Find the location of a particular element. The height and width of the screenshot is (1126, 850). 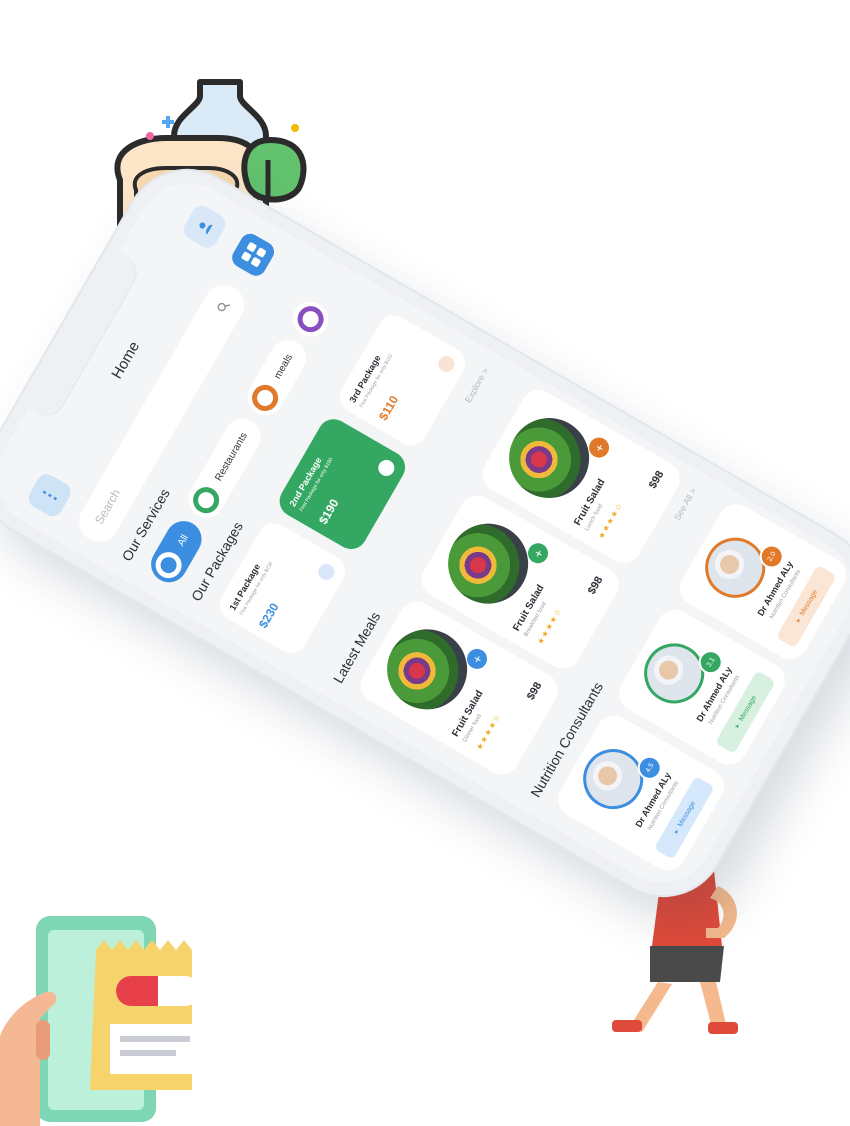

explore-link: Explore > is located at coordinates (477, 385).